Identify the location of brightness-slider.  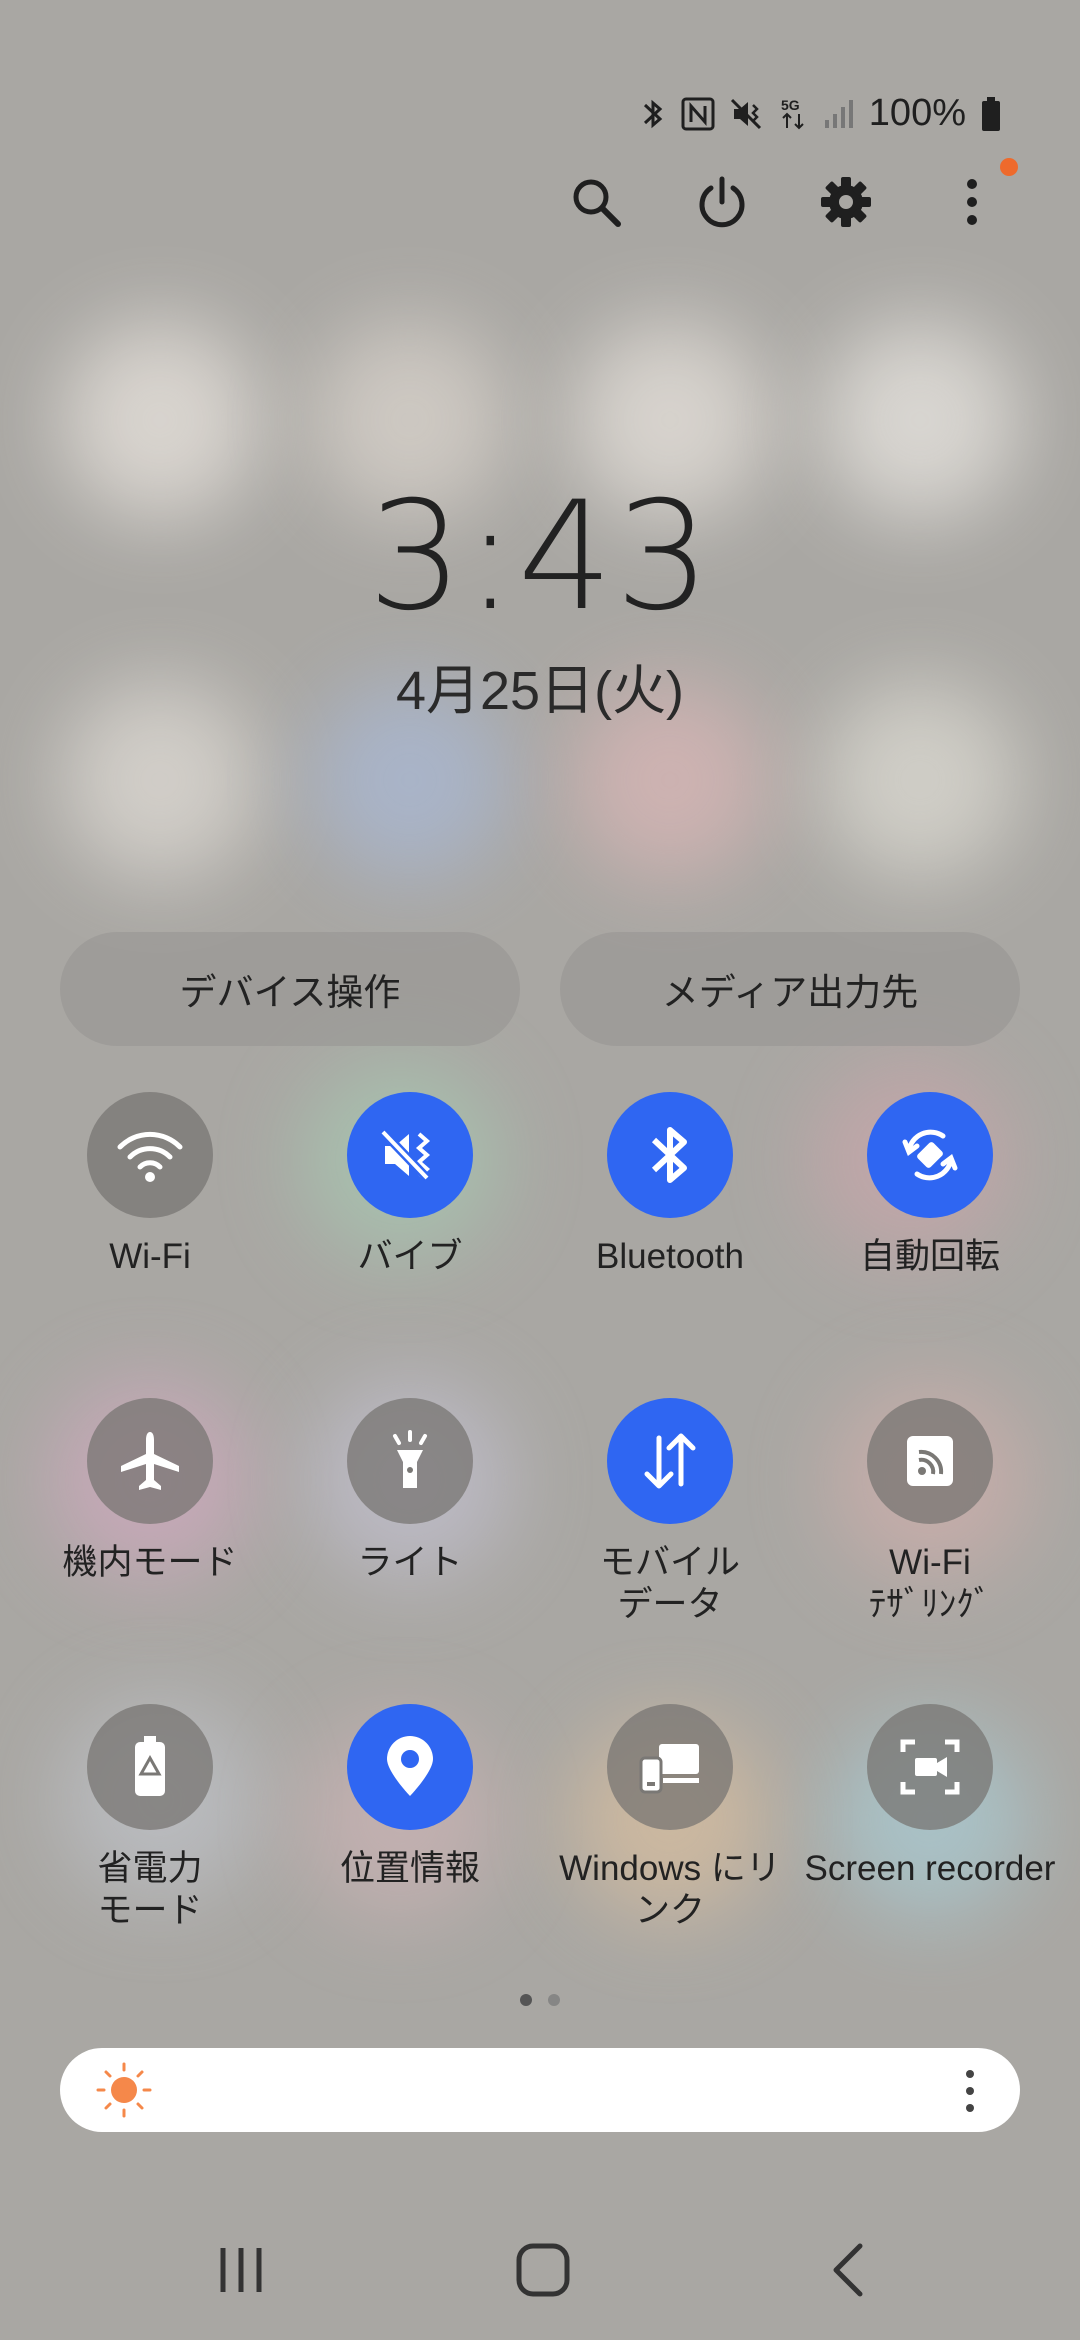
(540, 2090).